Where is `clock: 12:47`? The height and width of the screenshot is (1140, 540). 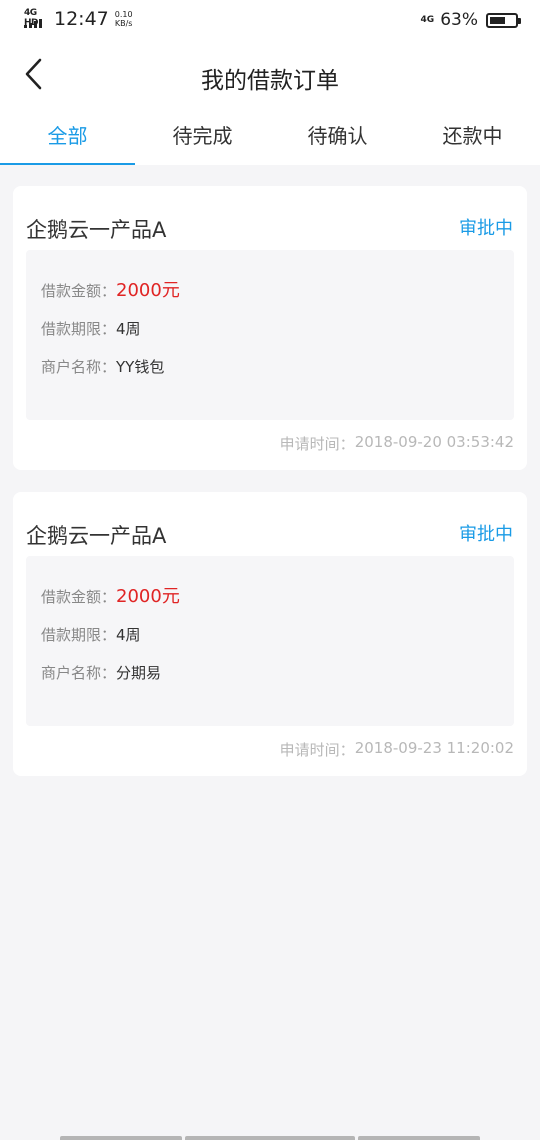 clock: 12:47 is located at coordinates (81, 19).